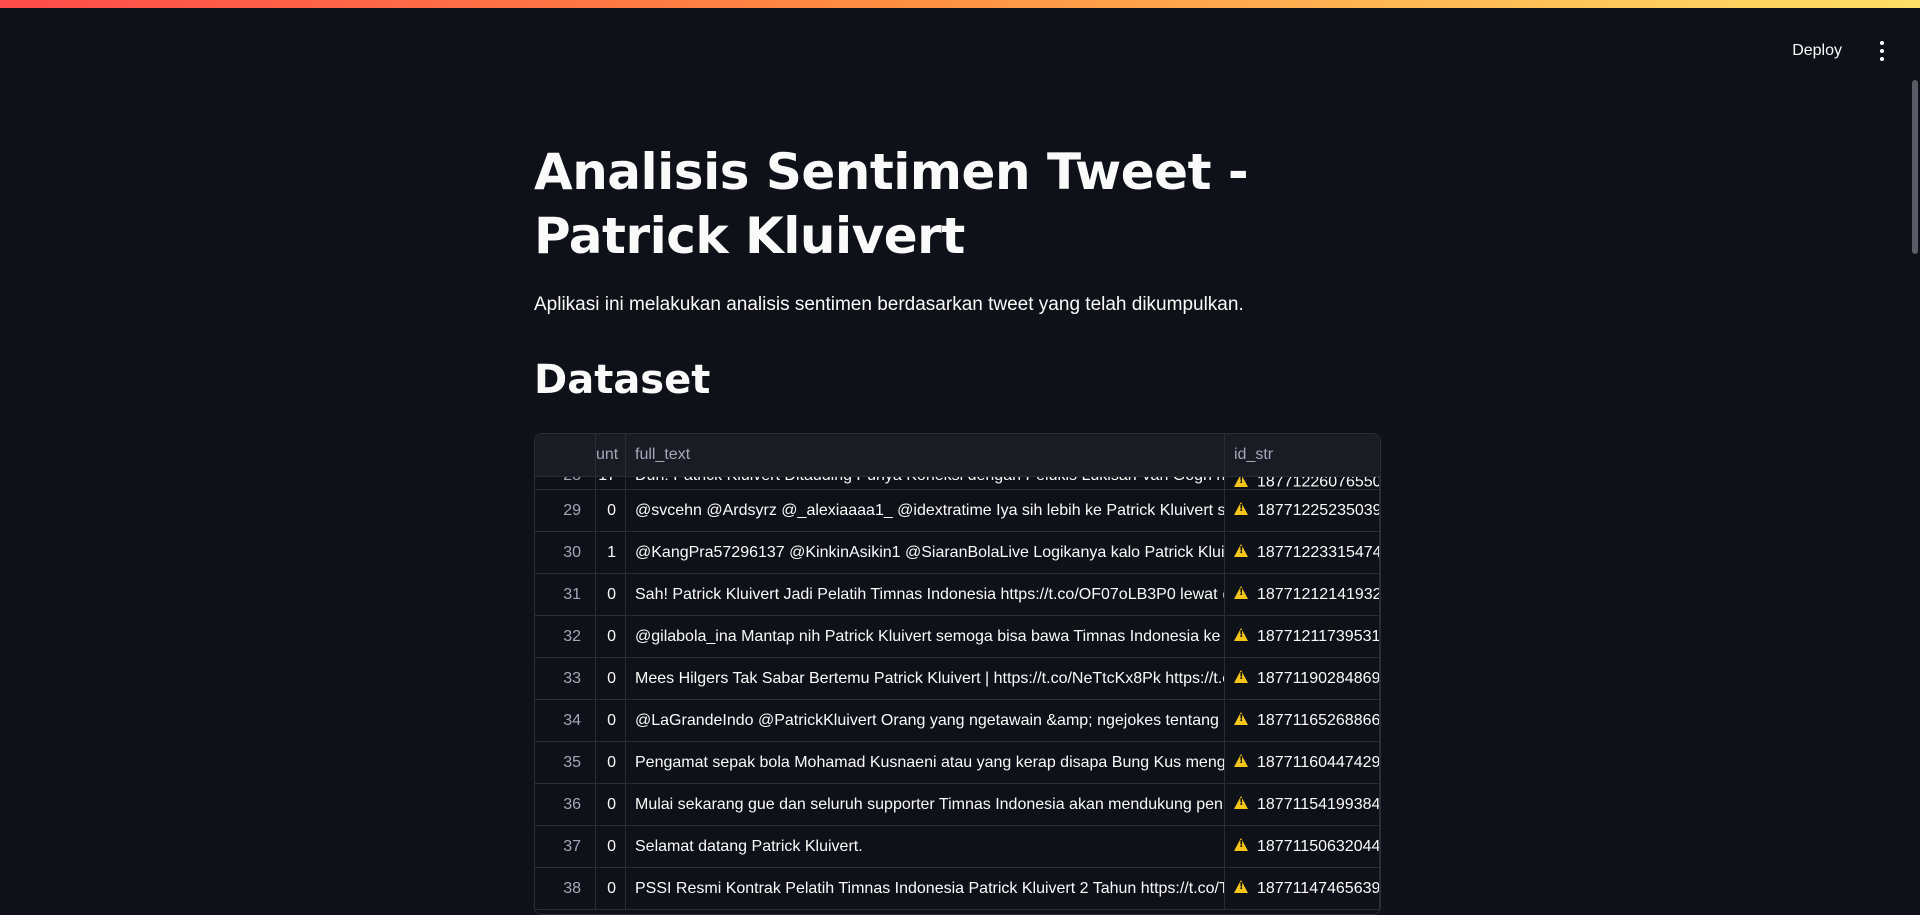 The image size is (1920, 915). I want to click on row-index: 32, so click(565, 636).